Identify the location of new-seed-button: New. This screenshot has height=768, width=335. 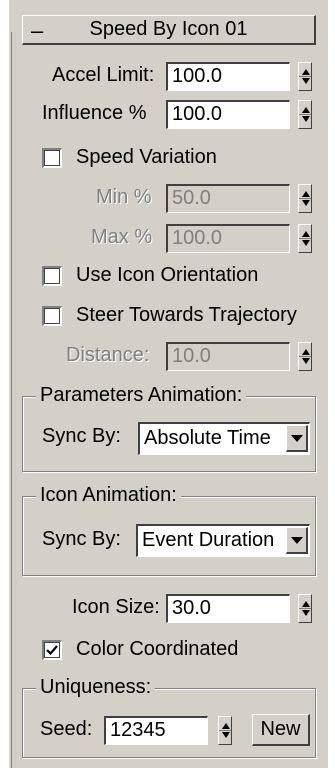
(281, 730).